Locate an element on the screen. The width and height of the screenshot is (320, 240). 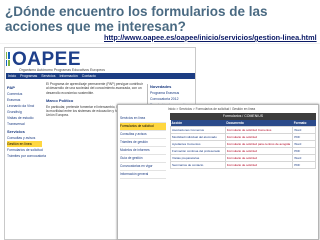
nav-item: Contacto is located at coordinates (89, 76).